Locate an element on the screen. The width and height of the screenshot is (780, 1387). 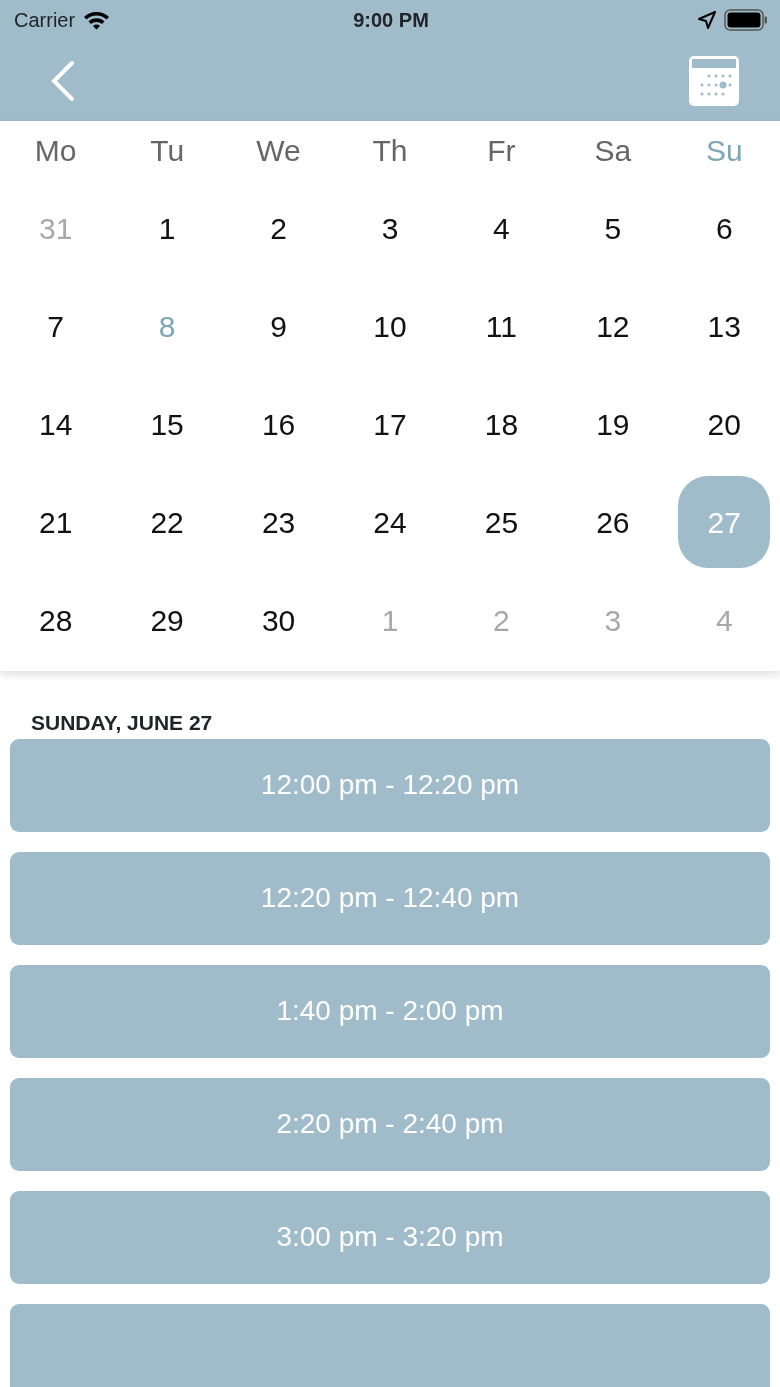
calendar-day: 22 is located at coordinates (167, 522).